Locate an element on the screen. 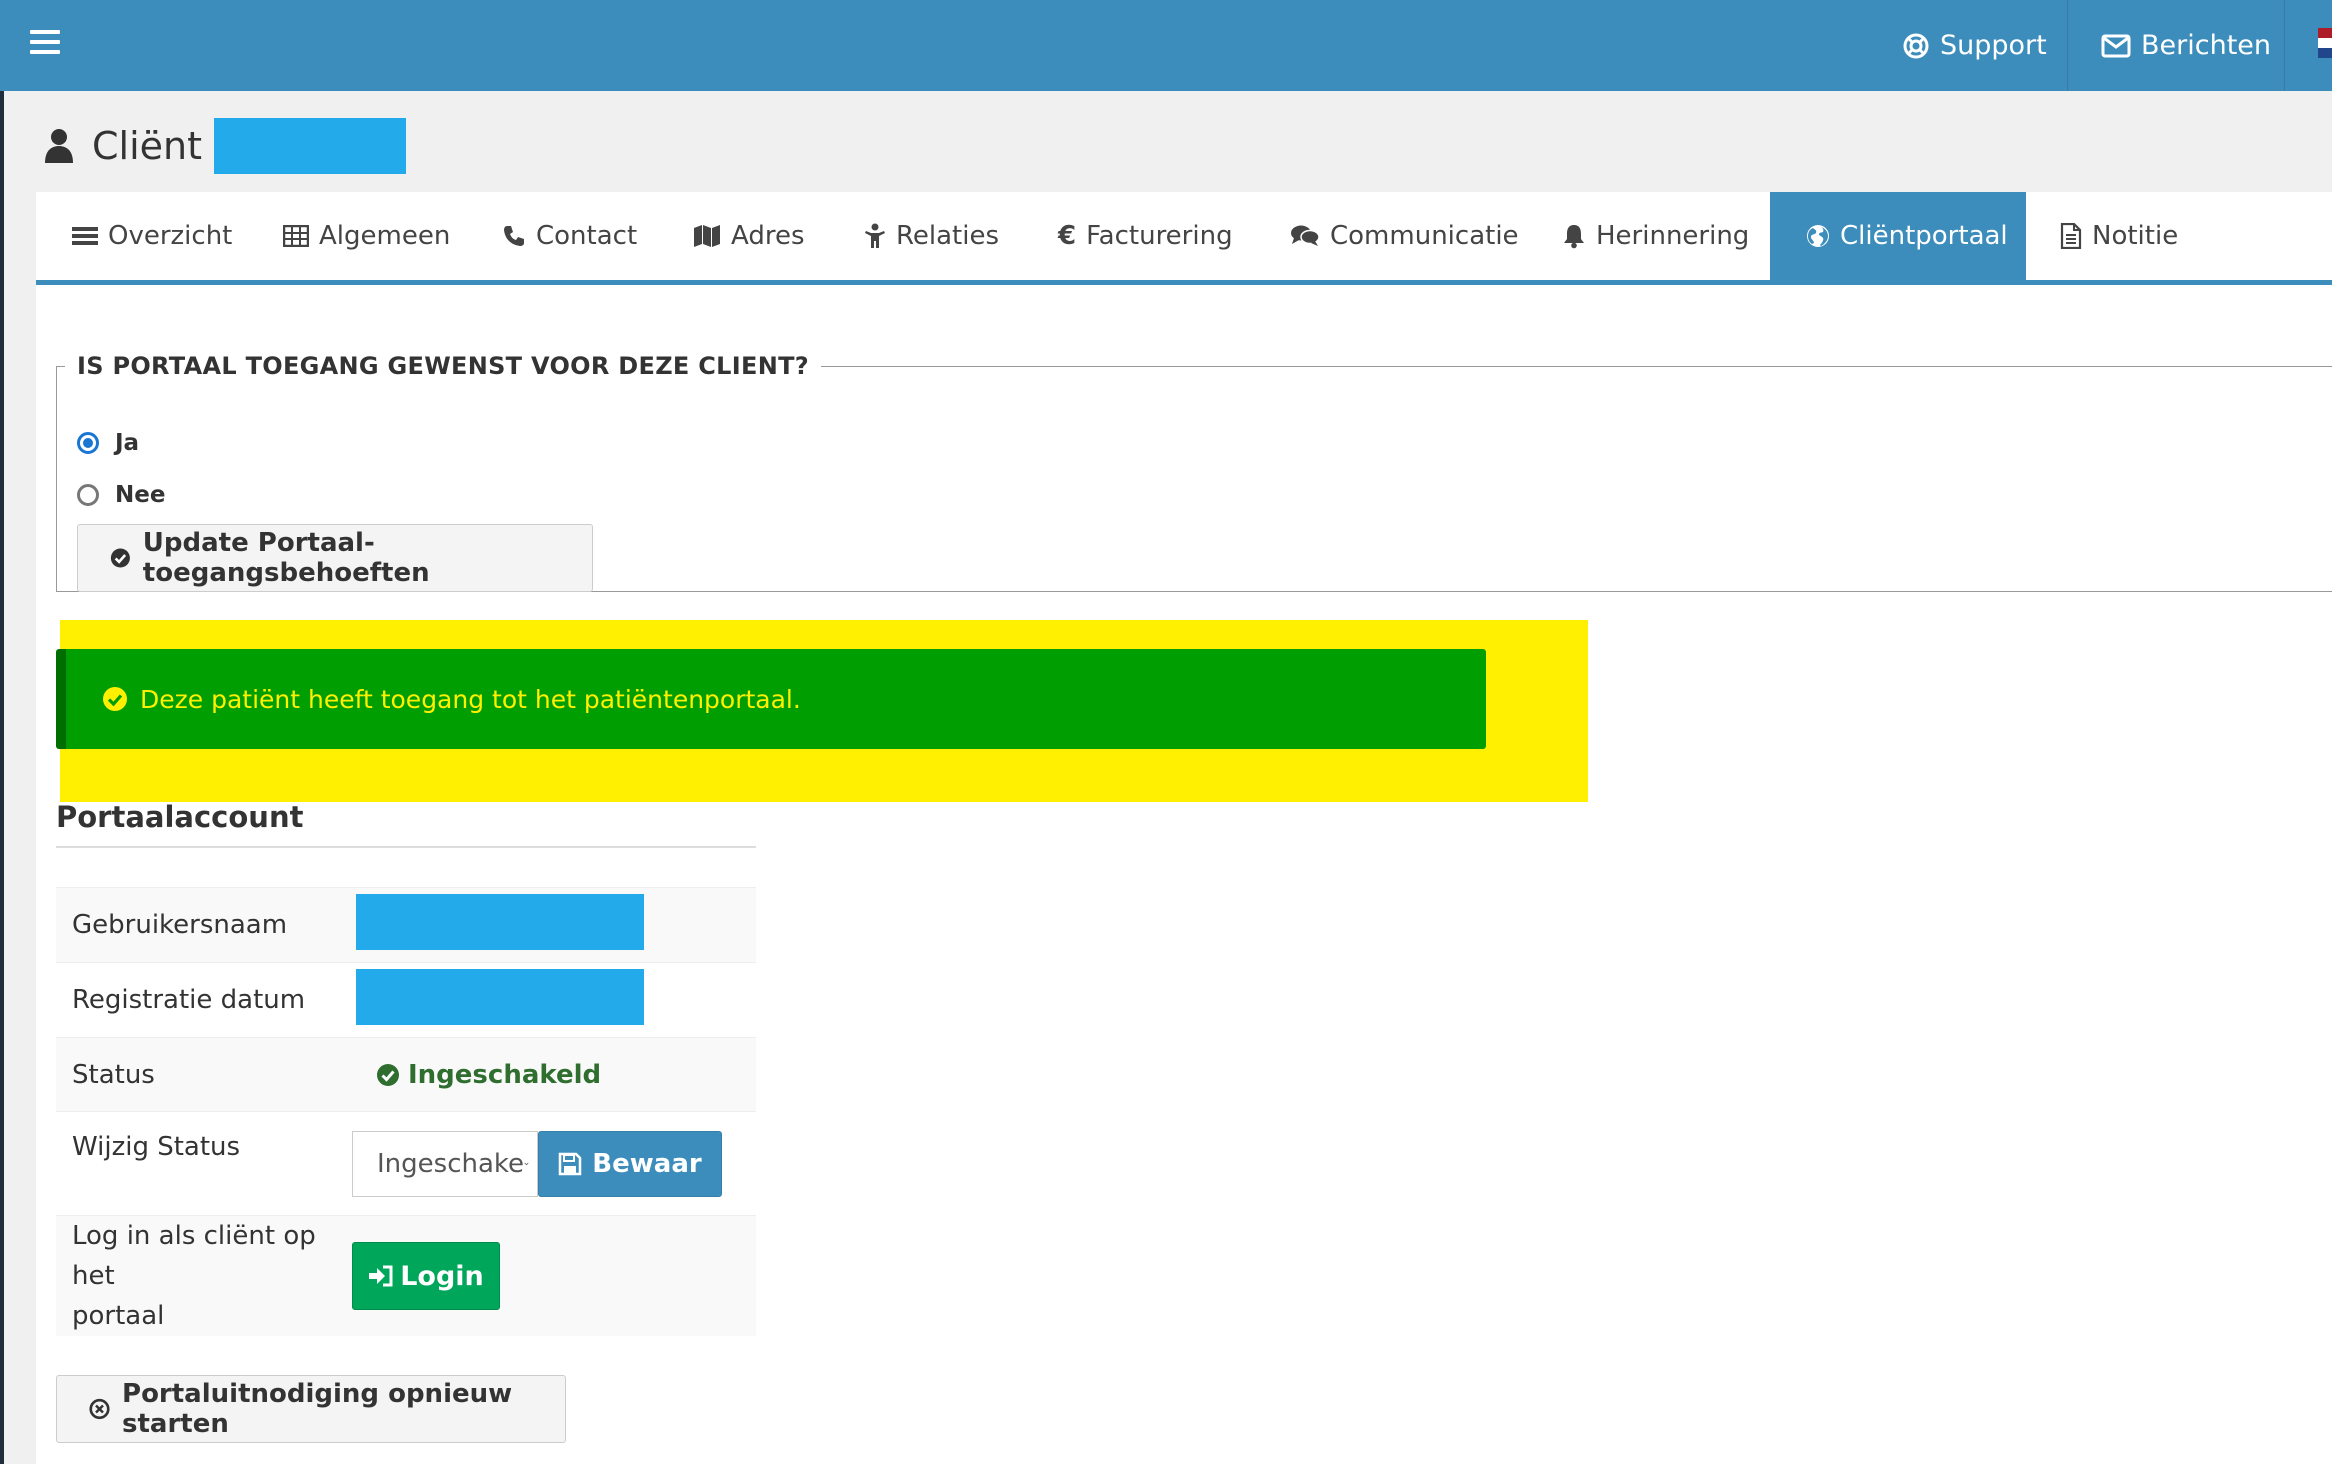 The image size is (2332, 1464). status-select: Ingeschake is located at coordinates (445, 1163).